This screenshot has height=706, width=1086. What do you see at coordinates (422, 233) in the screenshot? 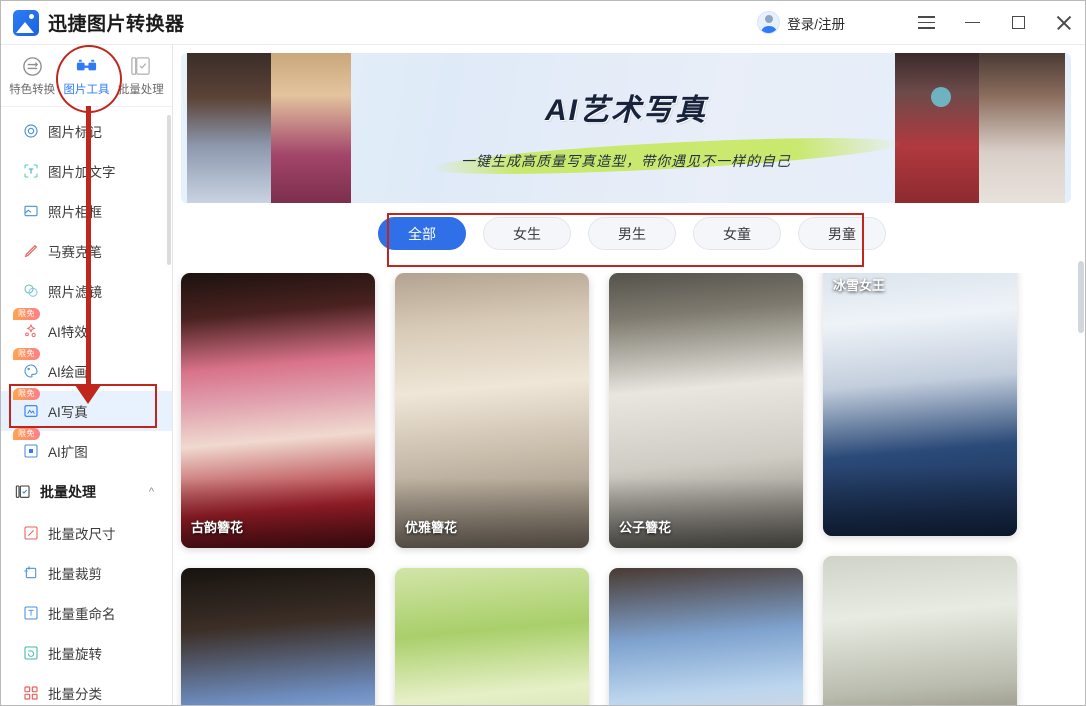
I see `filter-chip-all: 全部` at bounding box center [422, 233].